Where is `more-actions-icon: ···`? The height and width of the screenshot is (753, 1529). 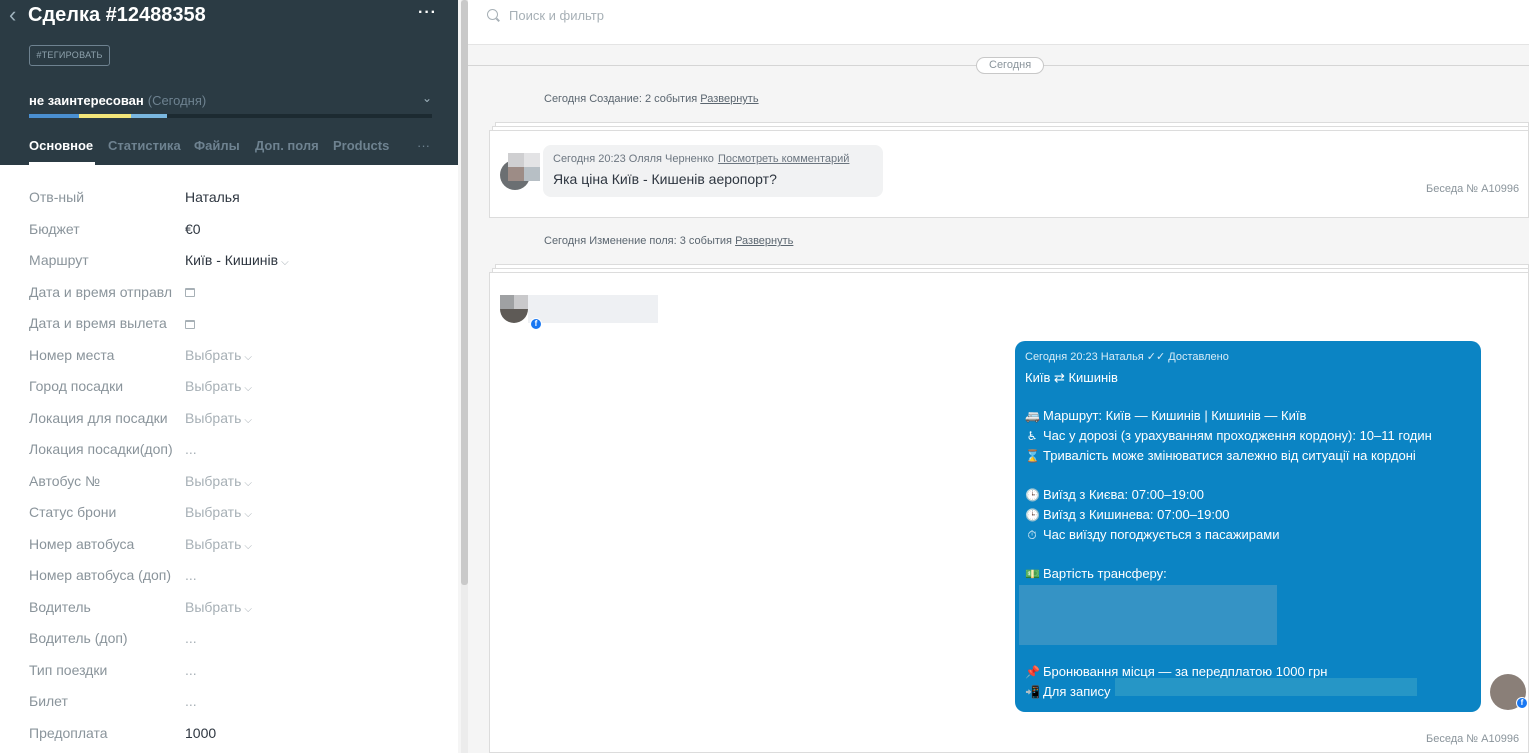 more-actions-icon: ··· is located at coordinates (427, 13).